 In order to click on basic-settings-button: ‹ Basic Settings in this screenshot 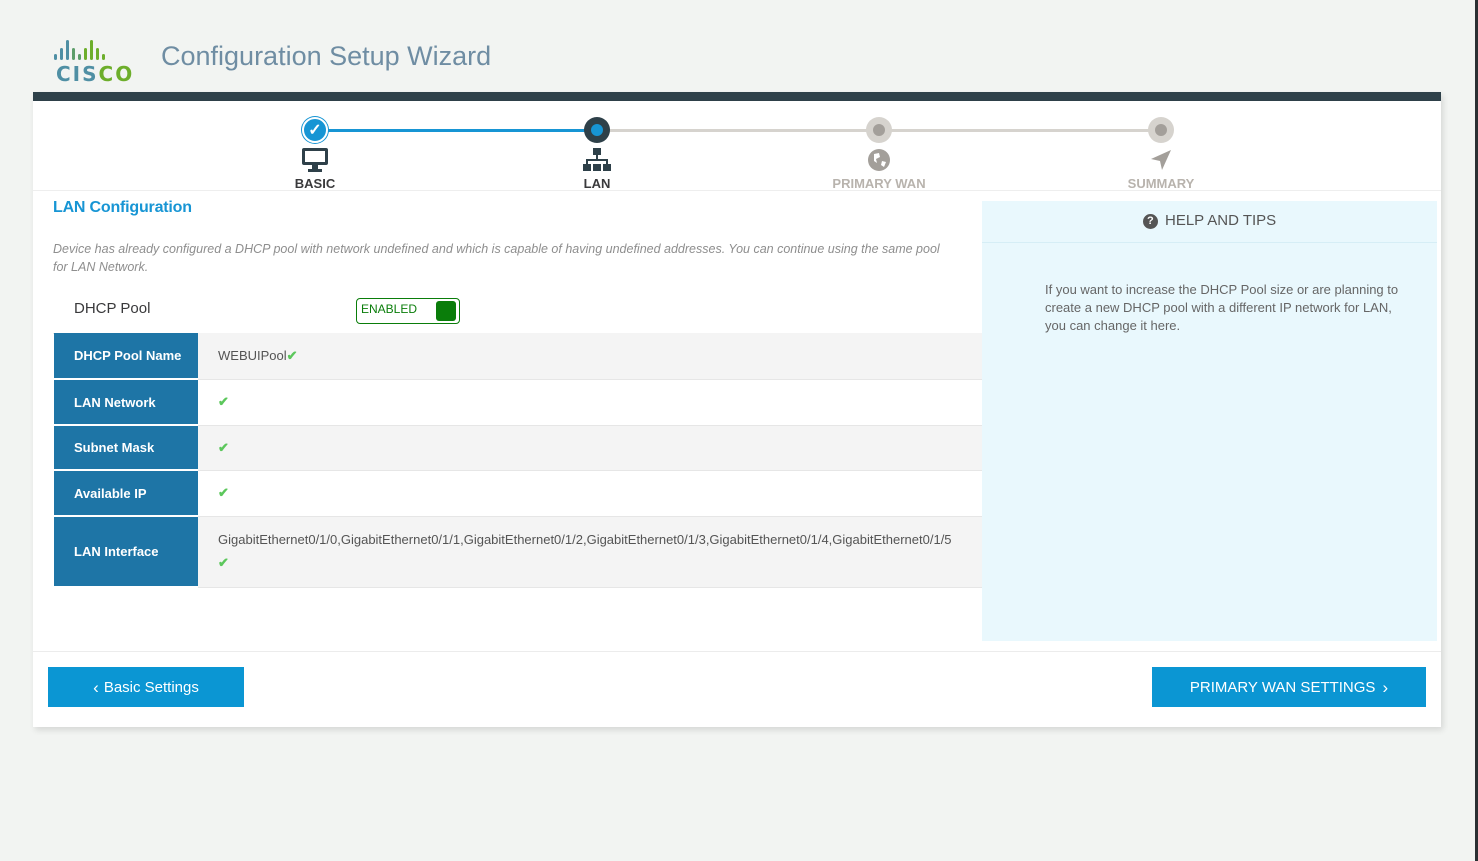, I will do `click(146, 687)`.